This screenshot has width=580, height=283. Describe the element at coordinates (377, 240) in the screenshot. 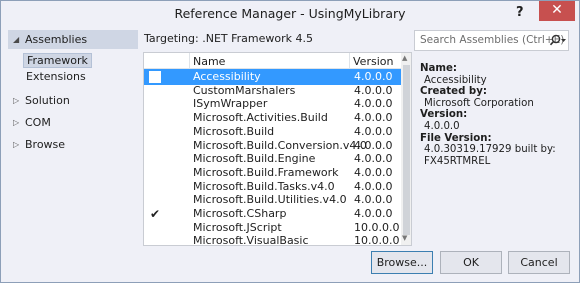

I see `assembly-version: 10.0.0.0` at that location.